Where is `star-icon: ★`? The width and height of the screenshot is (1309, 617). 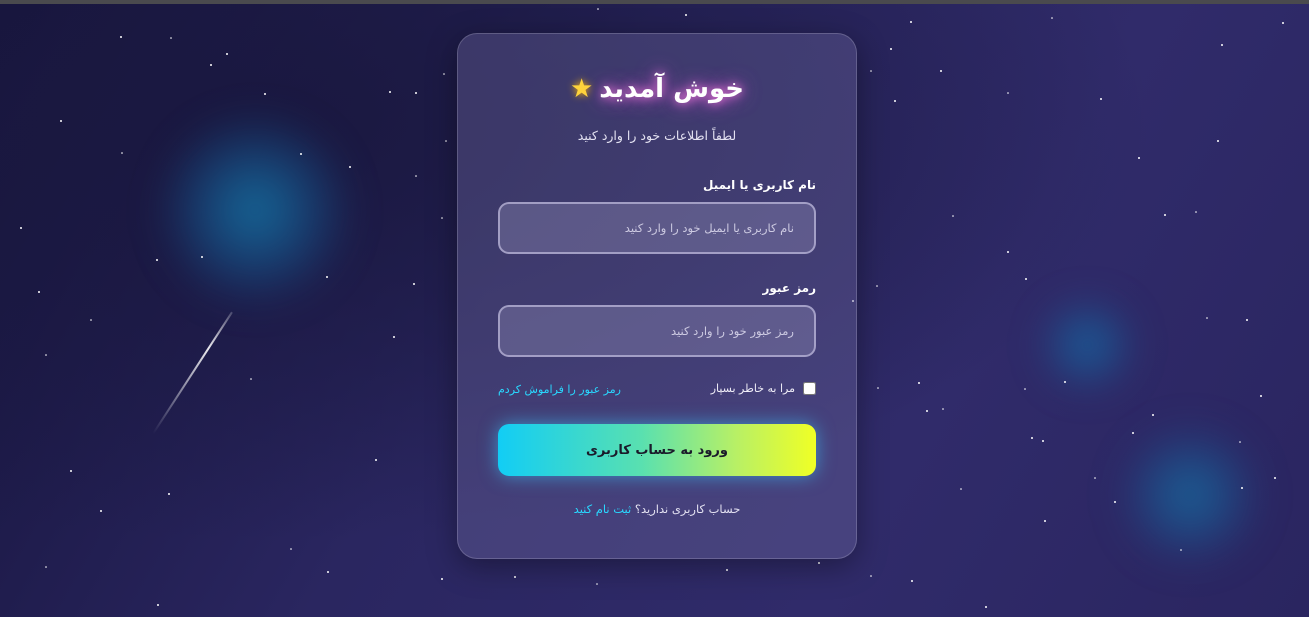
star-icon: ★ is located at coordinates (581, 89).